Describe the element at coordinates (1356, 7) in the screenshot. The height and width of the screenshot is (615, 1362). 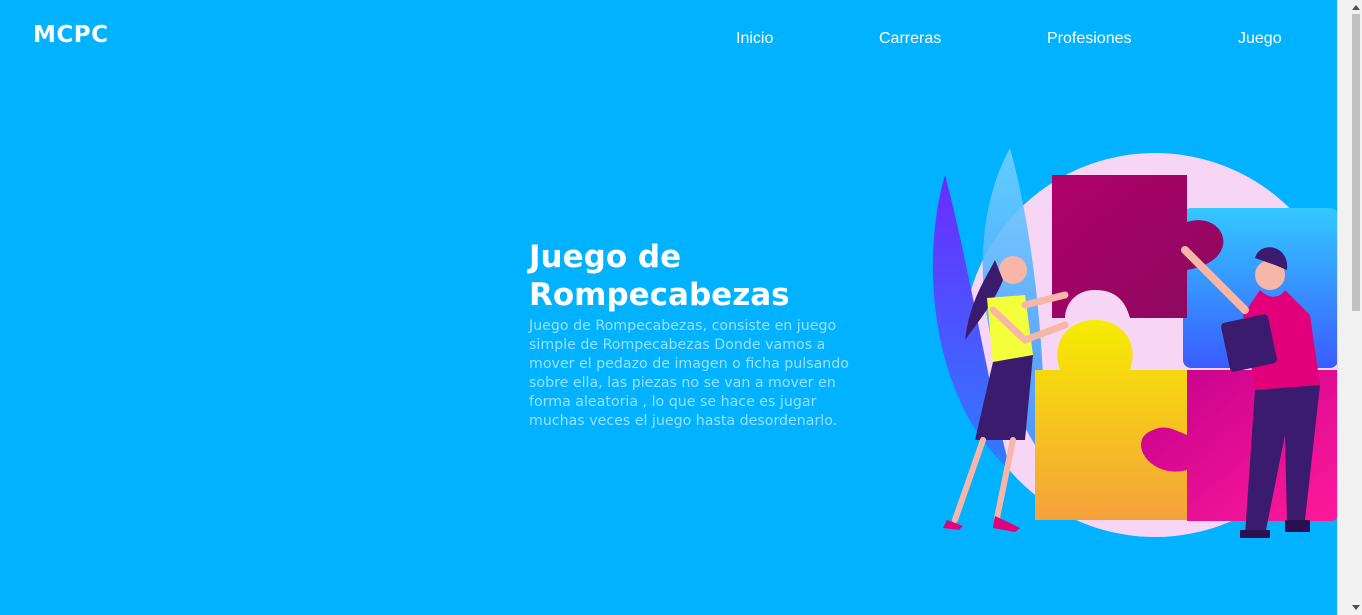
I see `scroll-up-icon` at that location.